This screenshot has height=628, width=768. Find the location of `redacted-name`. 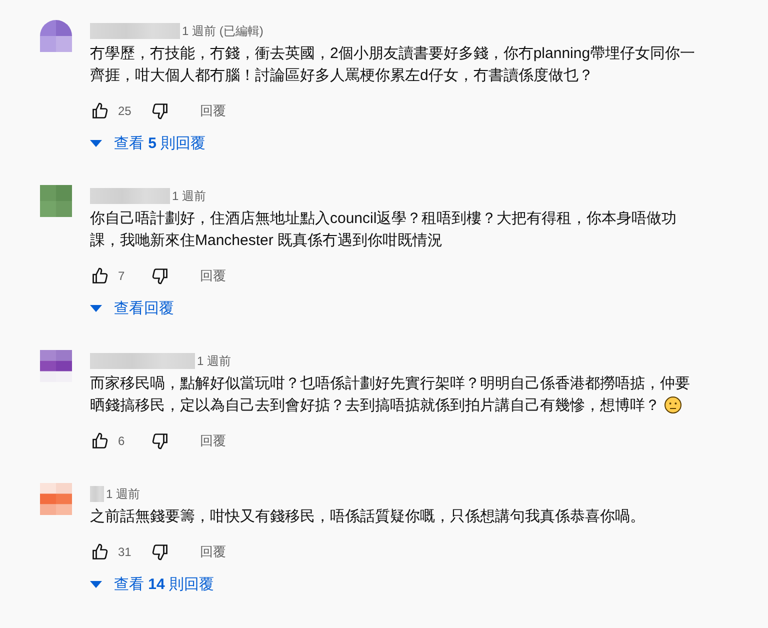

redacted-name is located at coordinates (97, 494).